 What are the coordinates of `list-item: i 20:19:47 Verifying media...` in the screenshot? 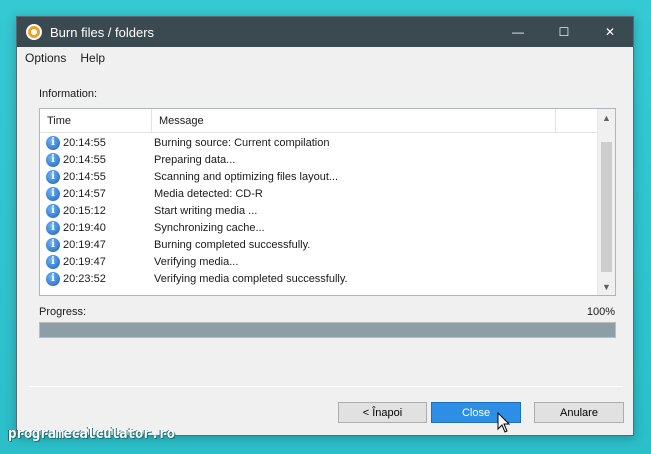 It's located at (318, 261).